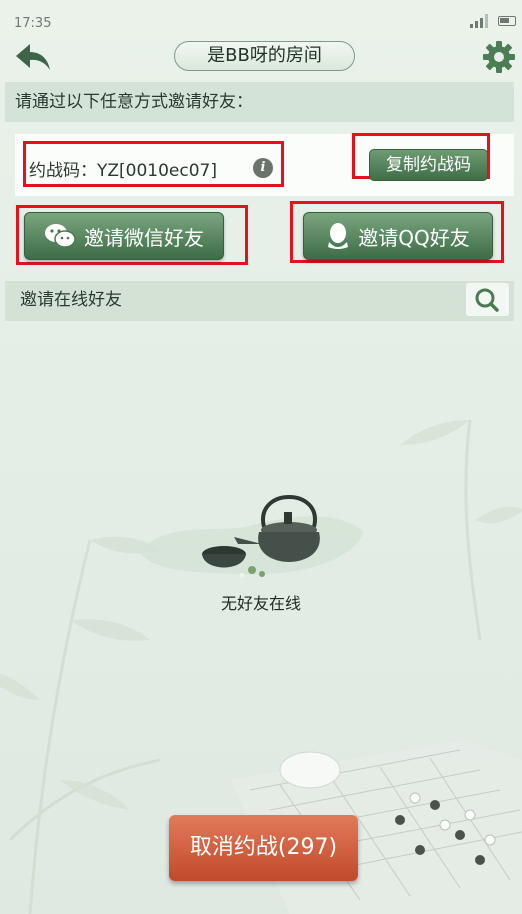  I want to click on wechat-icon, so click(60, 236).